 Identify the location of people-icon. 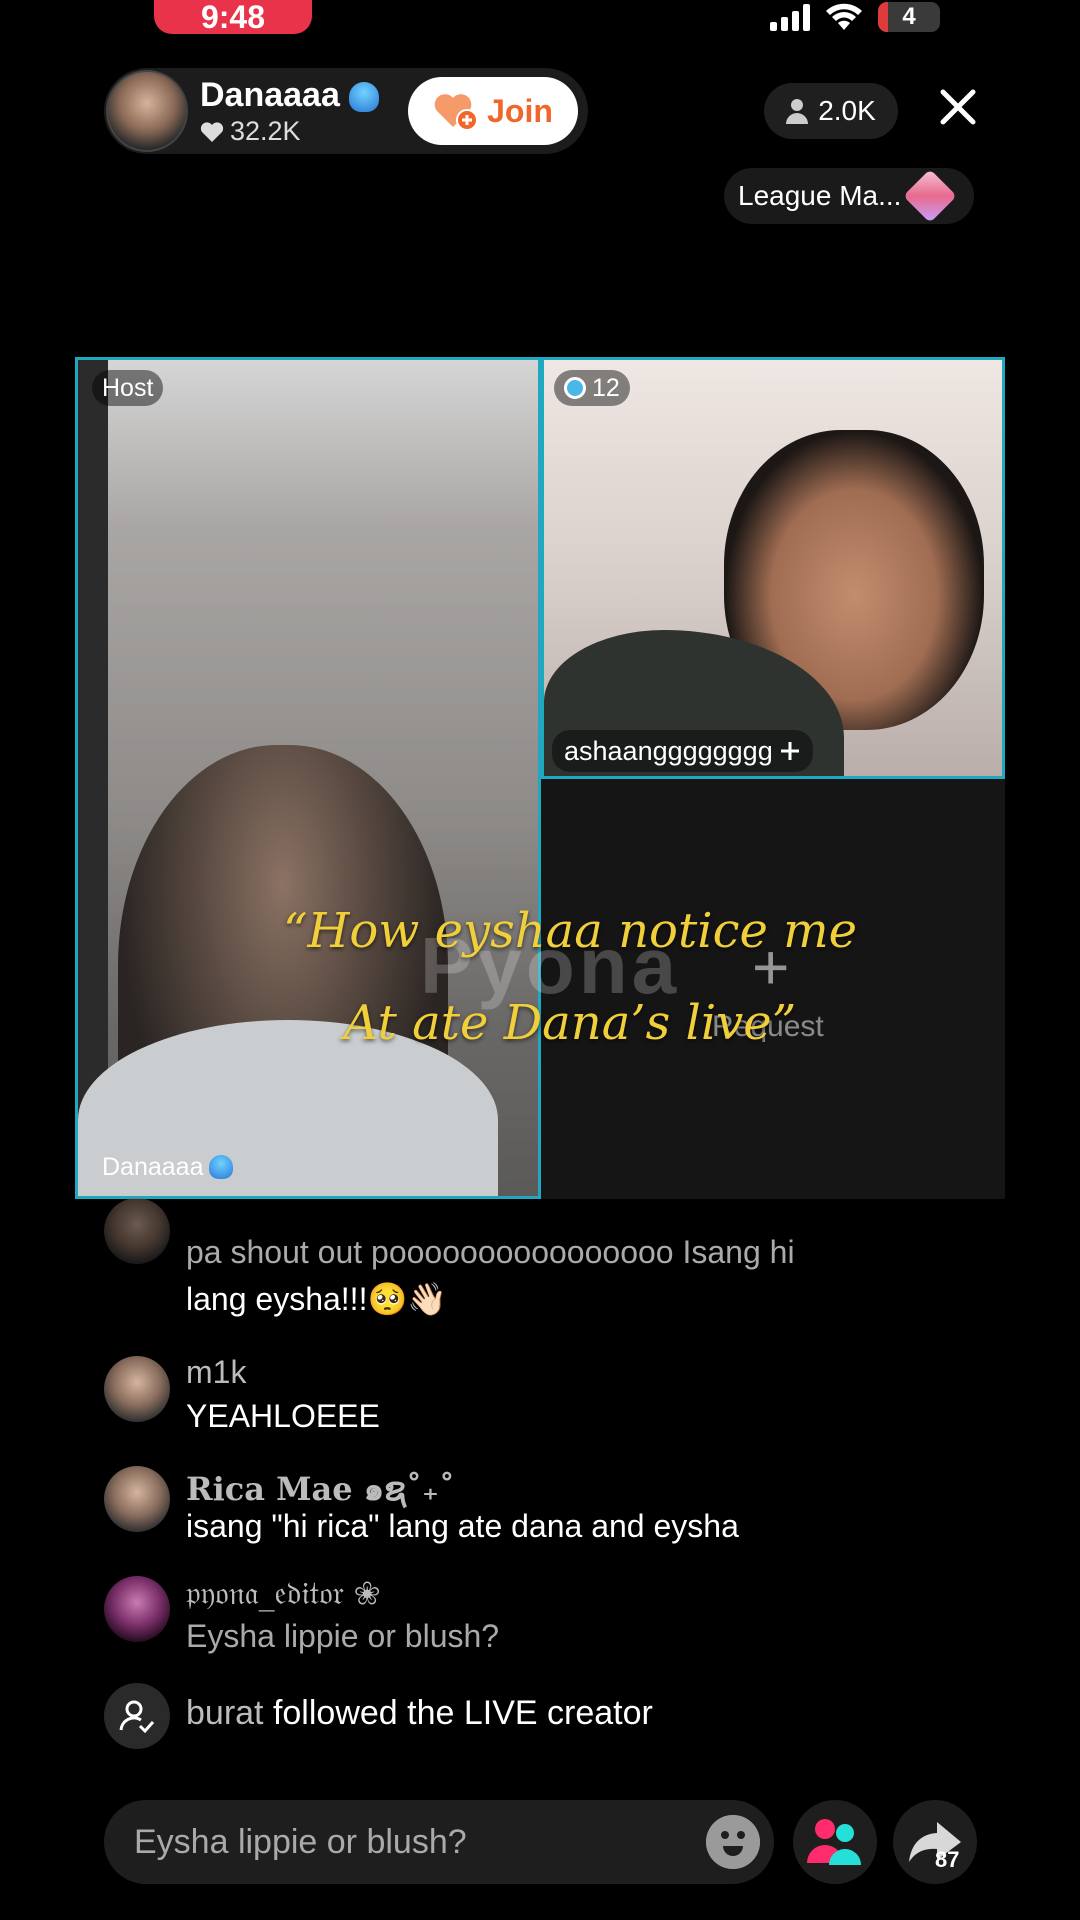
(834, 1842).